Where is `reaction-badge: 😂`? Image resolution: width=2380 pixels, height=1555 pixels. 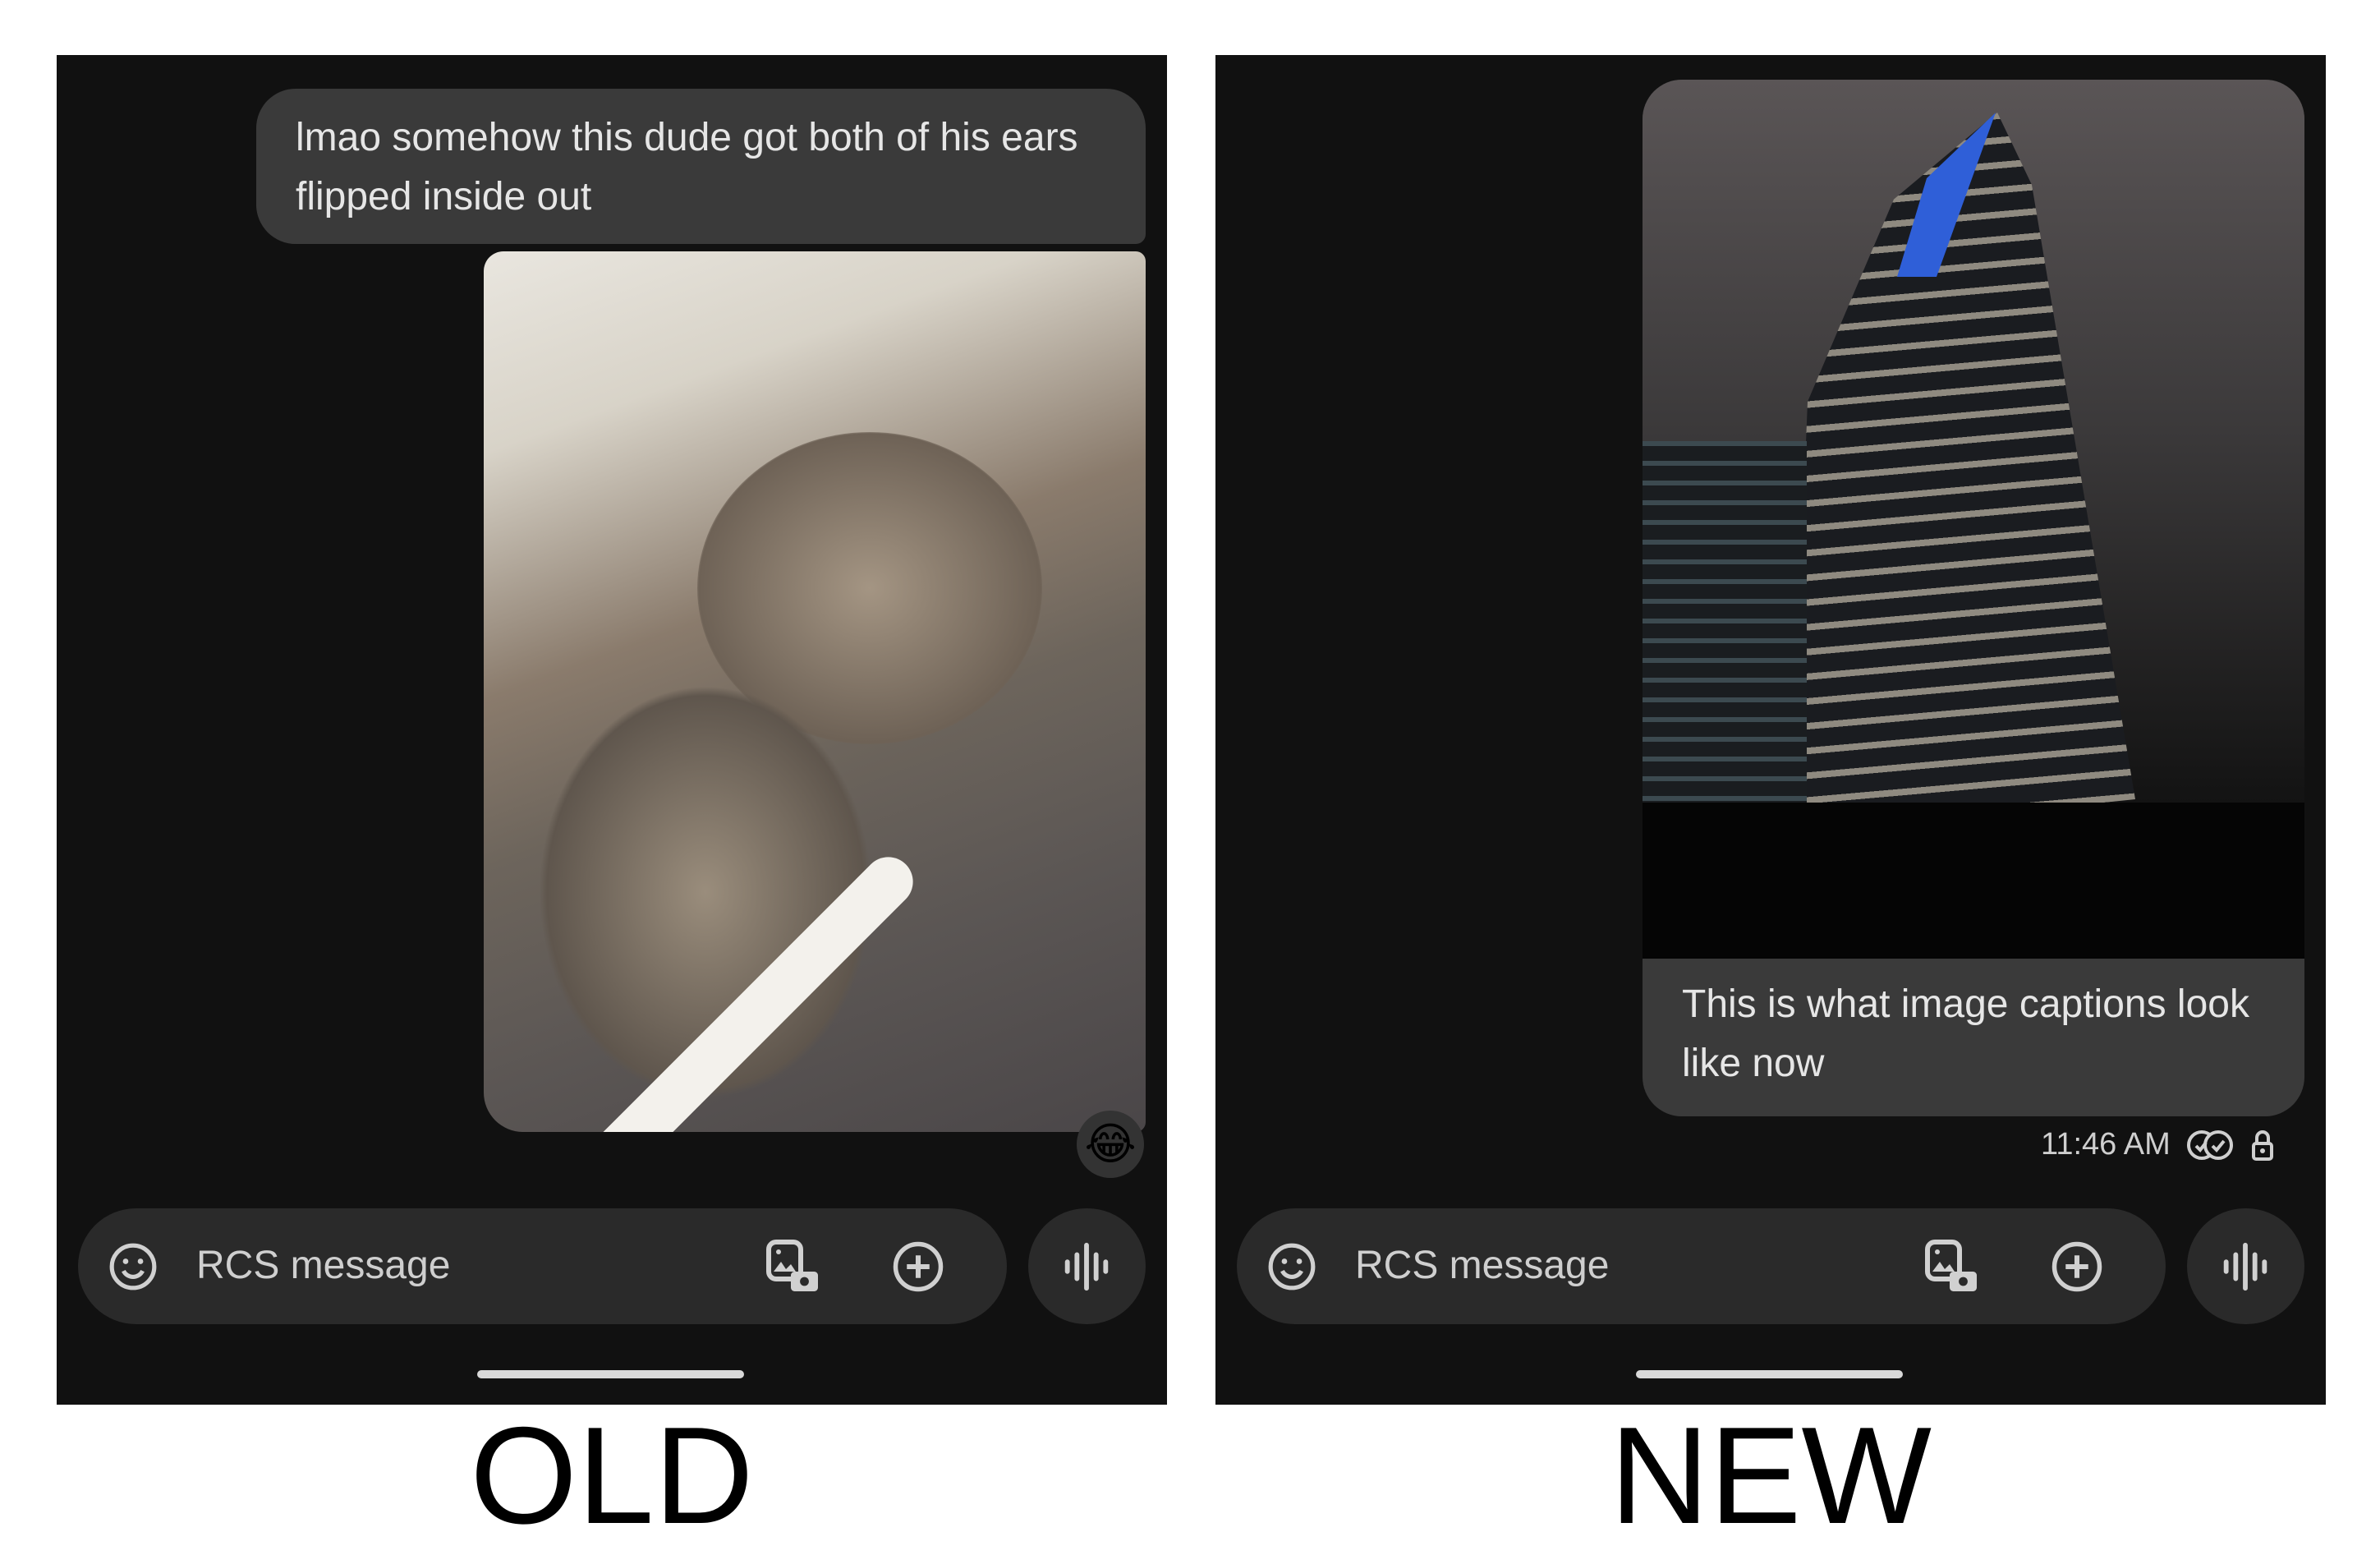
reaction-badge: 😂 is located at coordinates (1110, 1144).